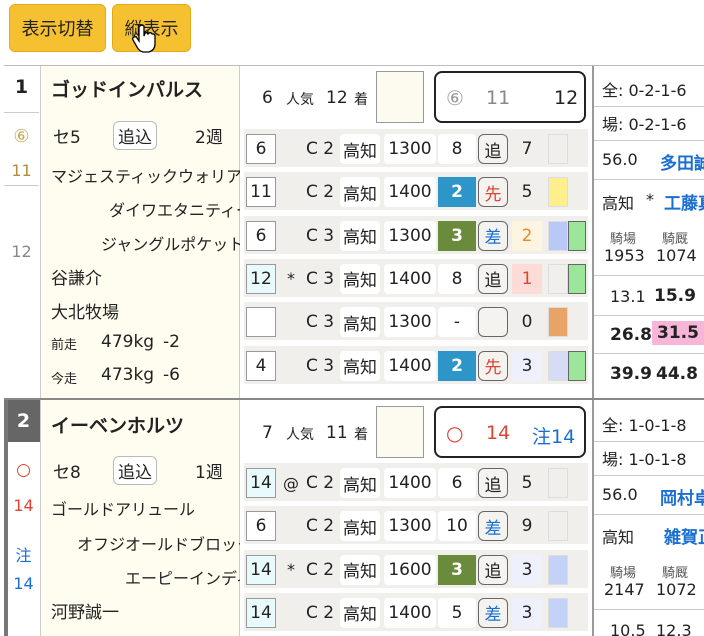 This screenshot has width=704, height=636. What do you see at coordinates (416, 612) in the screenshot?
I see `race-row: 14 C 2 高知 1400 5 差 3` at bounding box center [416, 612].